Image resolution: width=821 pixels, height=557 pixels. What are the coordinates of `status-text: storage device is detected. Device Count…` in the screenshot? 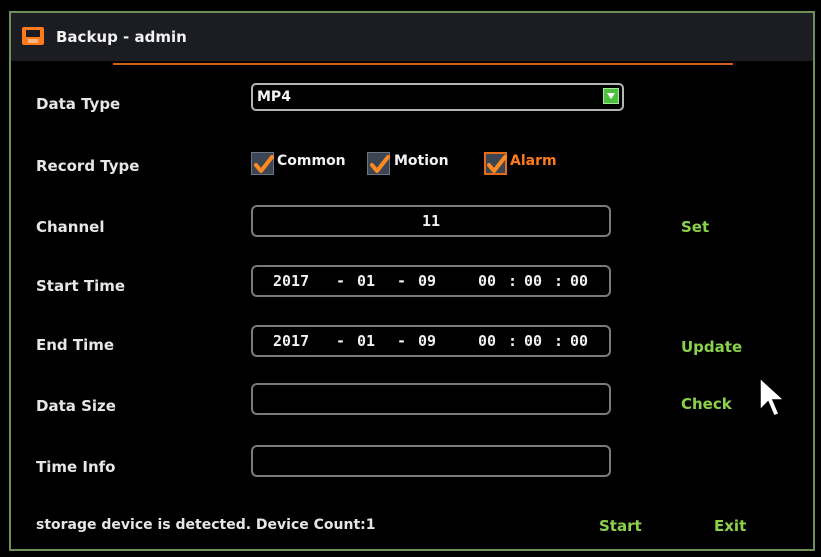 It's located at (206, 525).